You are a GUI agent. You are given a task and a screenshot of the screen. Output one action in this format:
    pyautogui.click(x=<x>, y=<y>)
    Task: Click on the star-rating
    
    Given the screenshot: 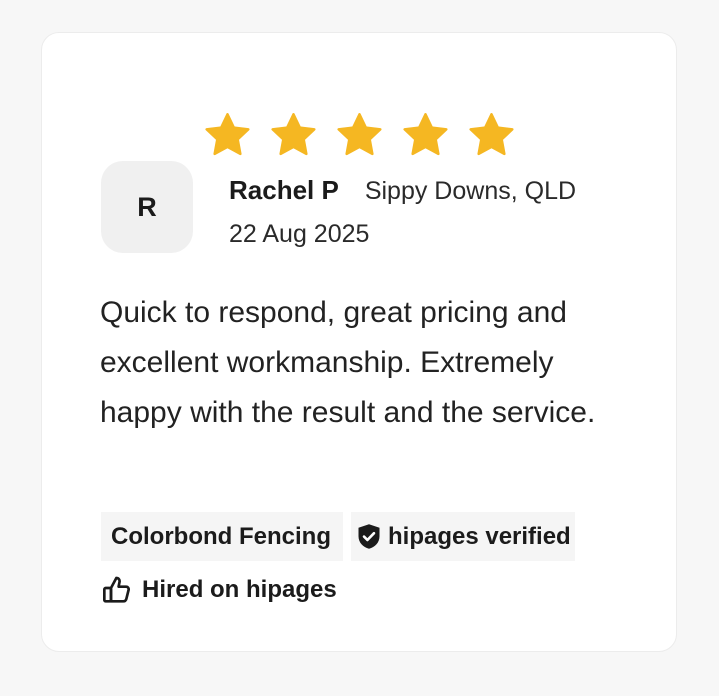 What is the action you would take?
    pyautogui.click(x=359, y=135)
    